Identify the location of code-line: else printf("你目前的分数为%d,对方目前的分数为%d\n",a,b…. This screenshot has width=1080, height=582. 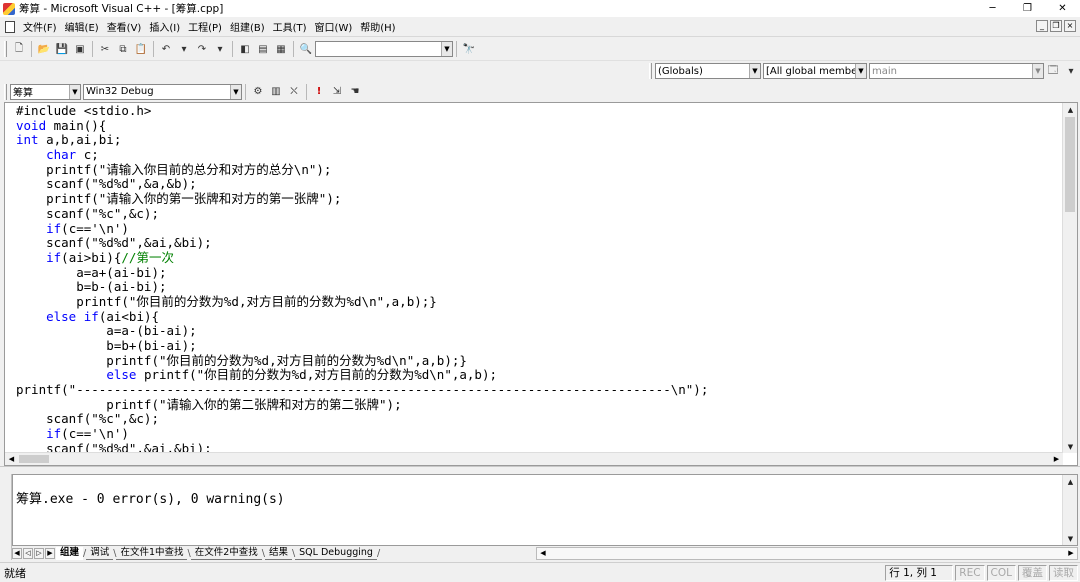
(539, 375).